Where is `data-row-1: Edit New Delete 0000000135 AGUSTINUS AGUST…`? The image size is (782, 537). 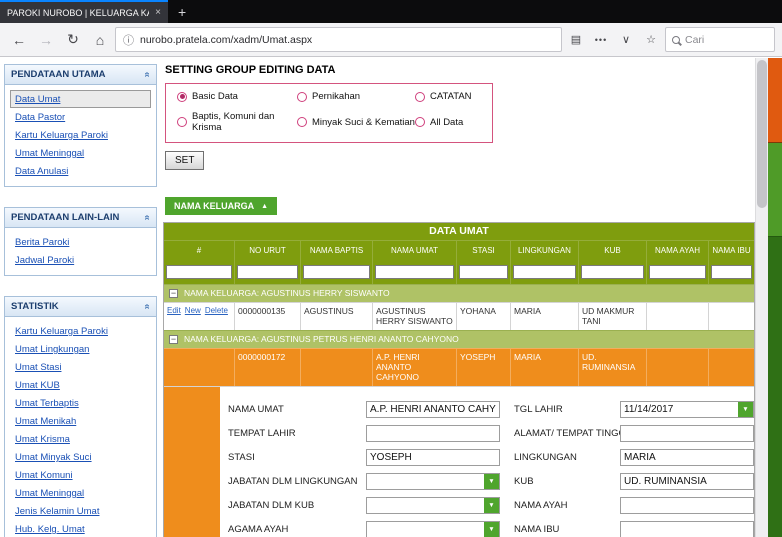 data-row-1: Edit New Delete 0000000135 AGUSTINUS AGUST… is located at coordinates (459, 316).